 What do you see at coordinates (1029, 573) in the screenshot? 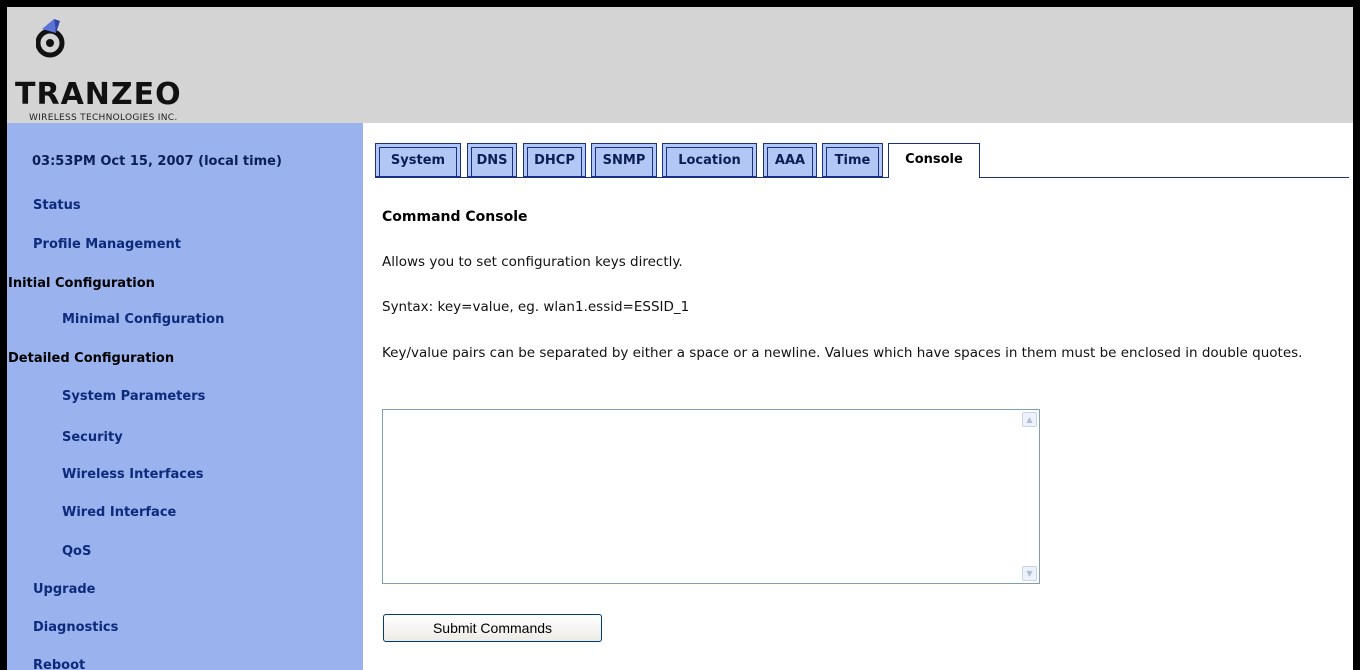
I see `scroll-down-icon: ▼` at bounding box center [1029, 573].